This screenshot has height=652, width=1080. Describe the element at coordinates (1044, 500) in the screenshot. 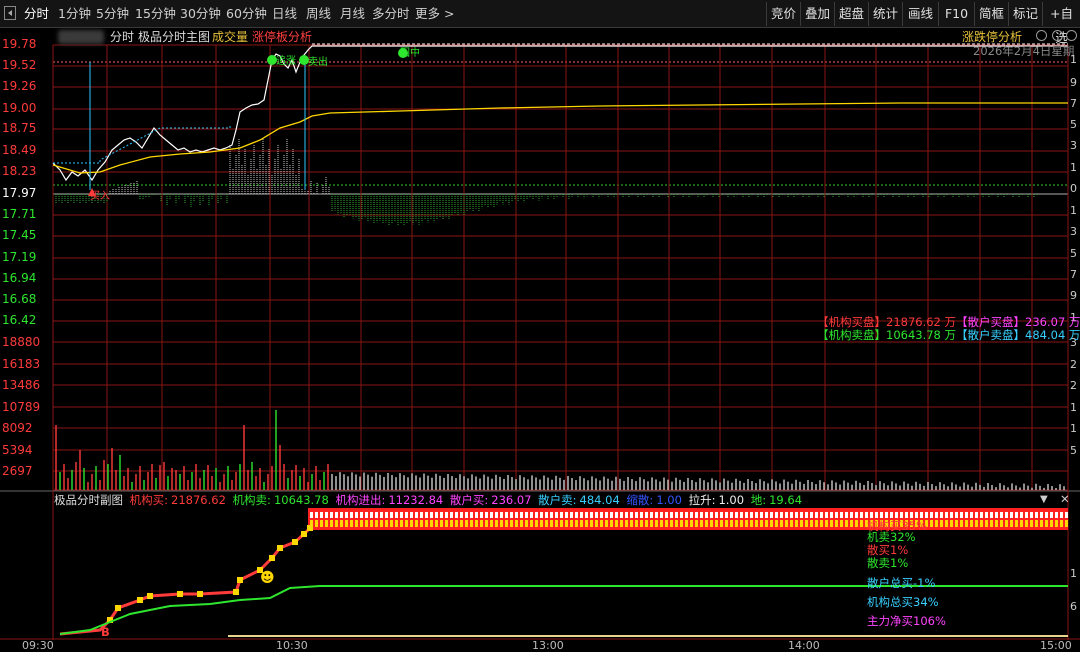

I see `dropdown-arrow-icon: ▼` at that location.